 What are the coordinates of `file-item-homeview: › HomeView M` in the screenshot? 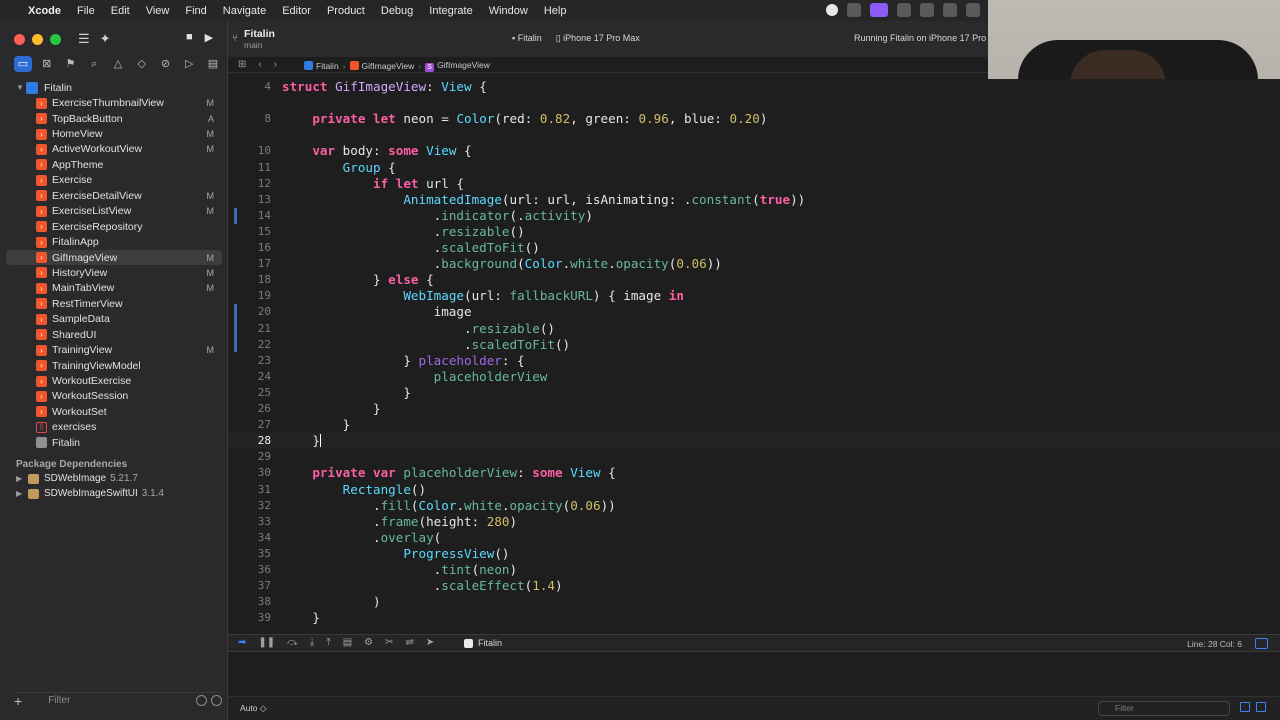 It's located at (114, 133).